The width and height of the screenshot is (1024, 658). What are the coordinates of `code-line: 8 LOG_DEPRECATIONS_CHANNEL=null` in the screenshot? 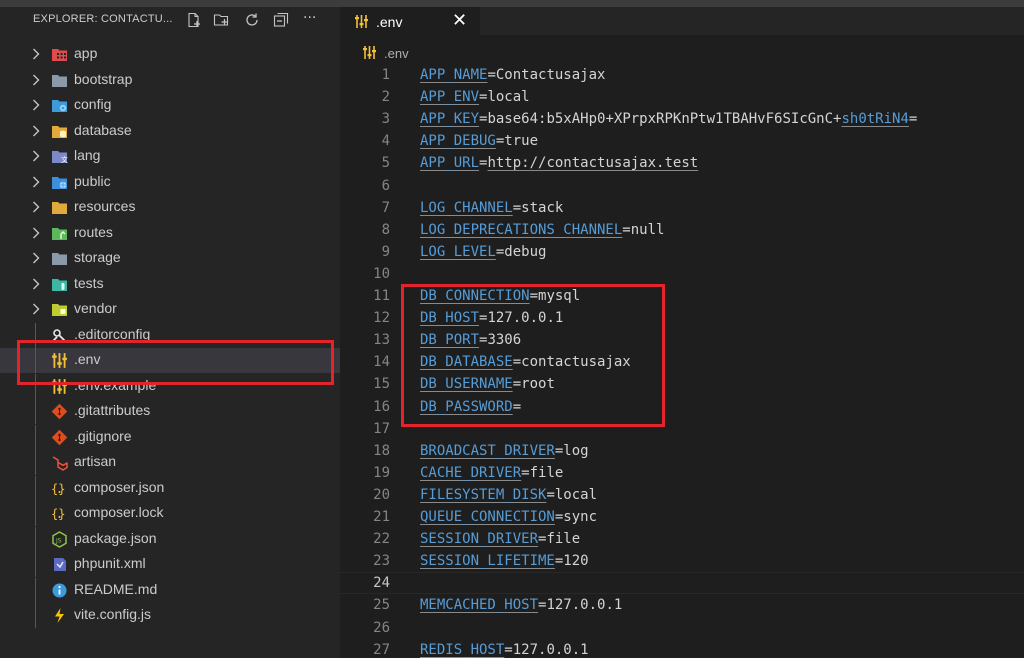 It's located at (682, 230).